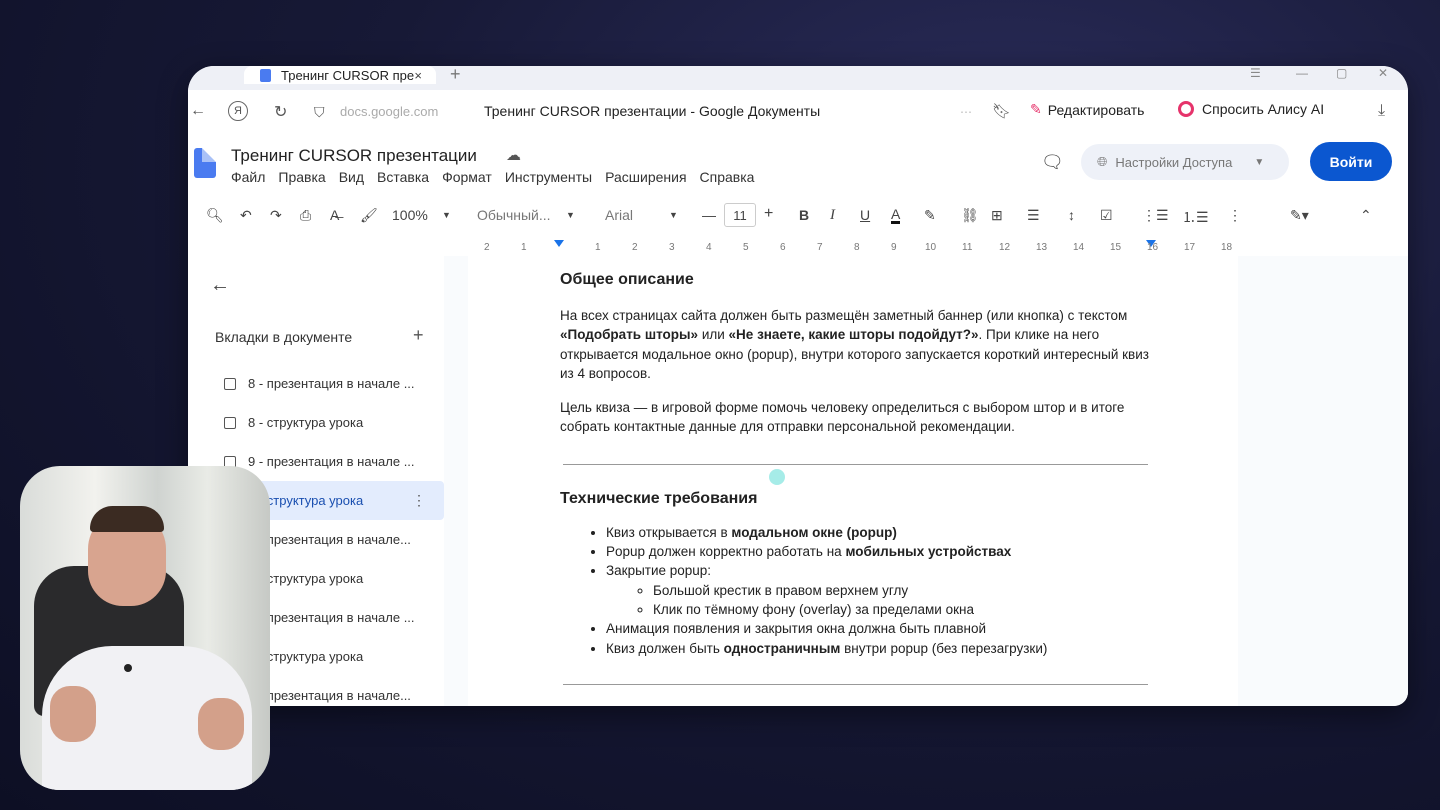 The height and width of the screenshot is (810, 1440). I want to click on ruler-tick: 8, so click(857, 247).